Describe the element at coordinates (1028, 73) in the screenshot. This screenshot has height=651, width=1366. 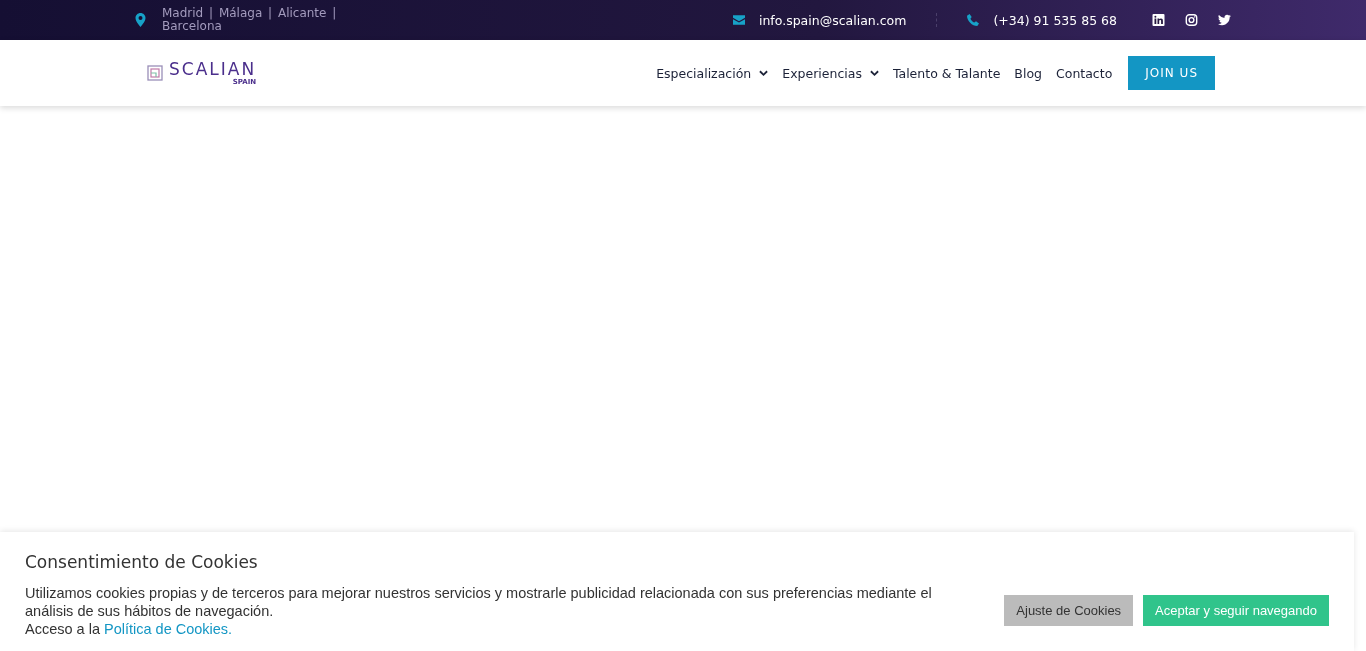
I see `nav-link: Blog` at that location.